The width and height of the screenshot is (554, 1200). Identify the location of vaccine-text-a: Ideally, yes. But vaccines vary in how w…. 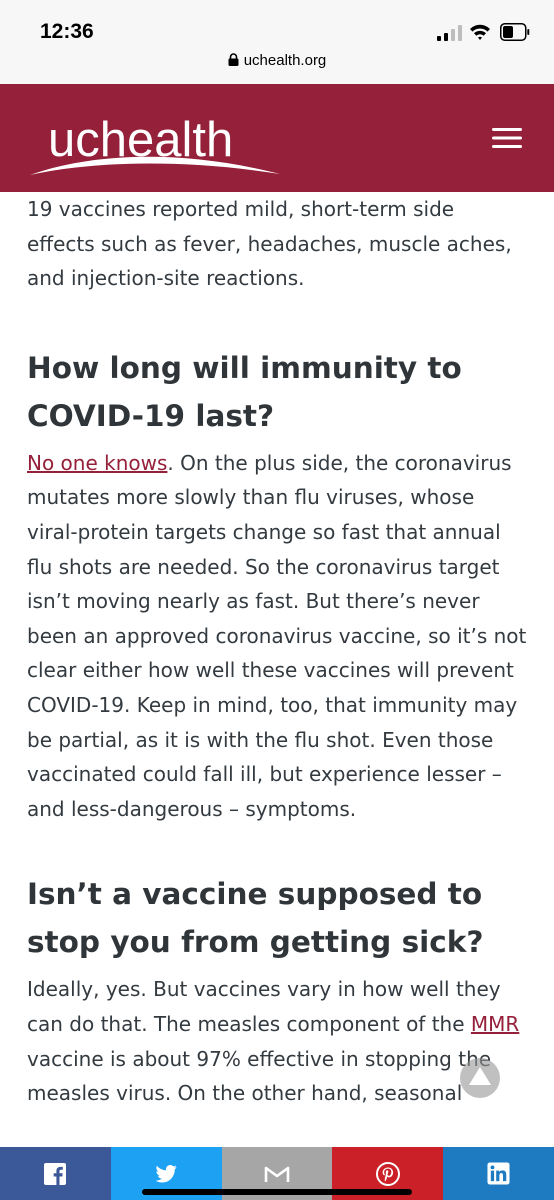
(264, 1006).